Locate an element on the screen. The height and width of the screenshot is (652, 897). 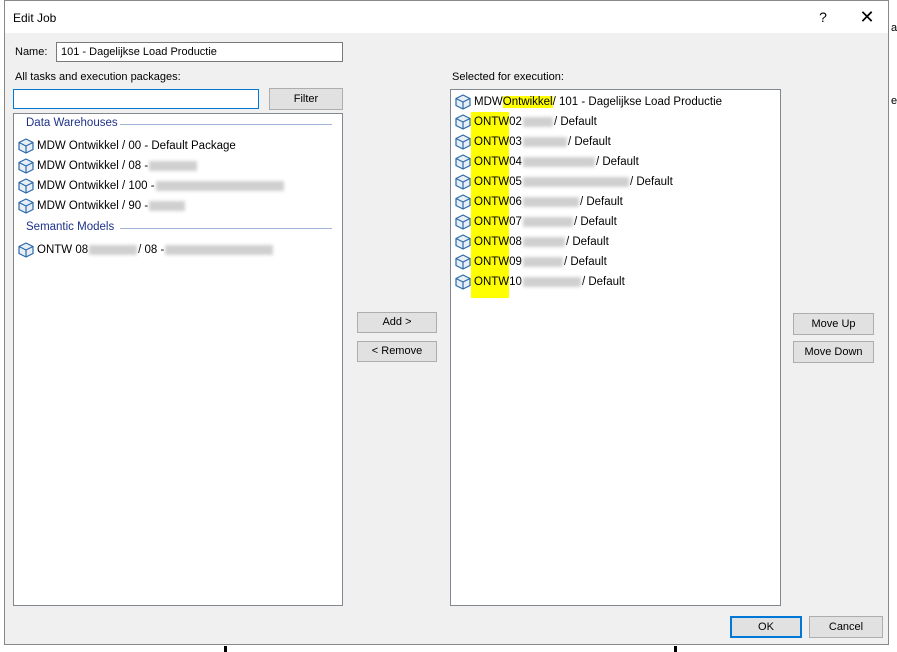
list-item: ONTW 10 / Default is located at coordinates (540, 282).